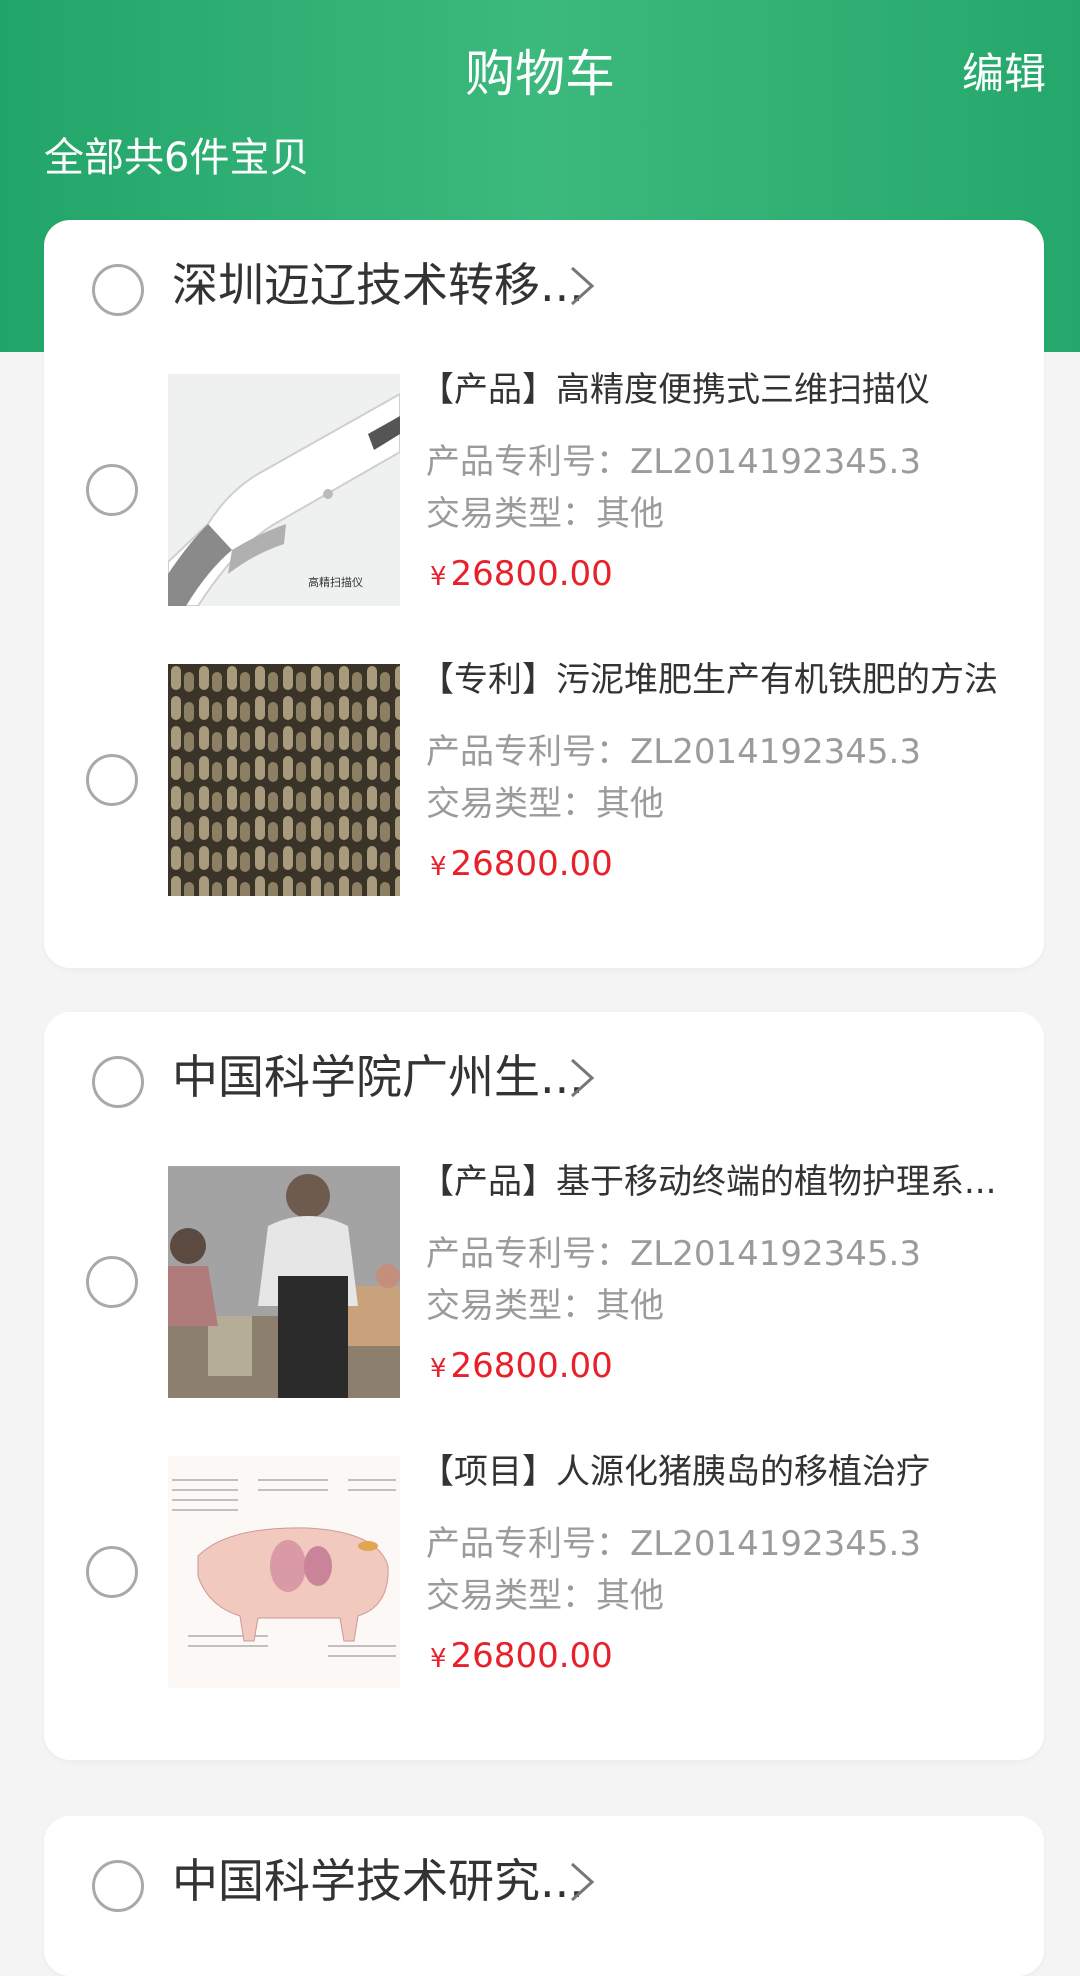 The image size is (1080, 1976). What do you see at coordinates (675, 1472) in the screenshot?
I see `item-title: 【项目】人源化猪胰岛的移植治疗` at bounding box center [675, 1472].